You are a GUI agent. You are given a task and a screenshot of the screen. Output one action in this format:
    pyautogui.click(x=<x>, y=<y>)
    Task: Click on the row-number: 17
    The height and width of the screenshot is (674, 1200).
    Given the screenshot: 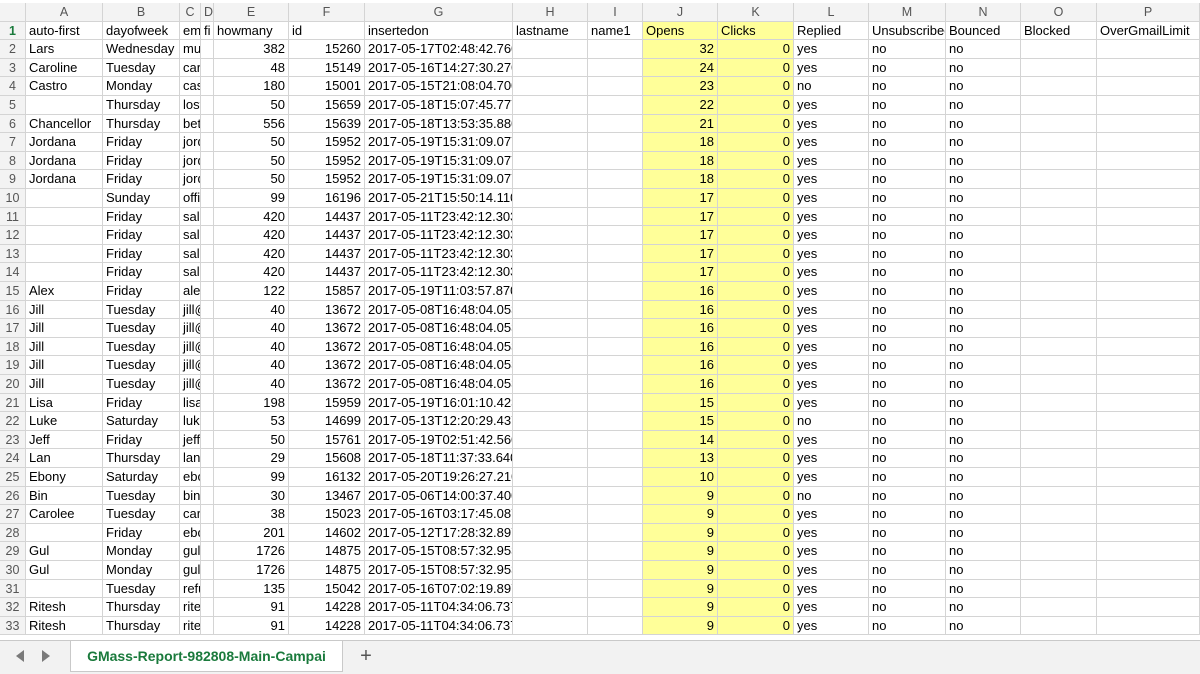 What is the action you would take?
    pyautogui.click(x=13, y=328)
    